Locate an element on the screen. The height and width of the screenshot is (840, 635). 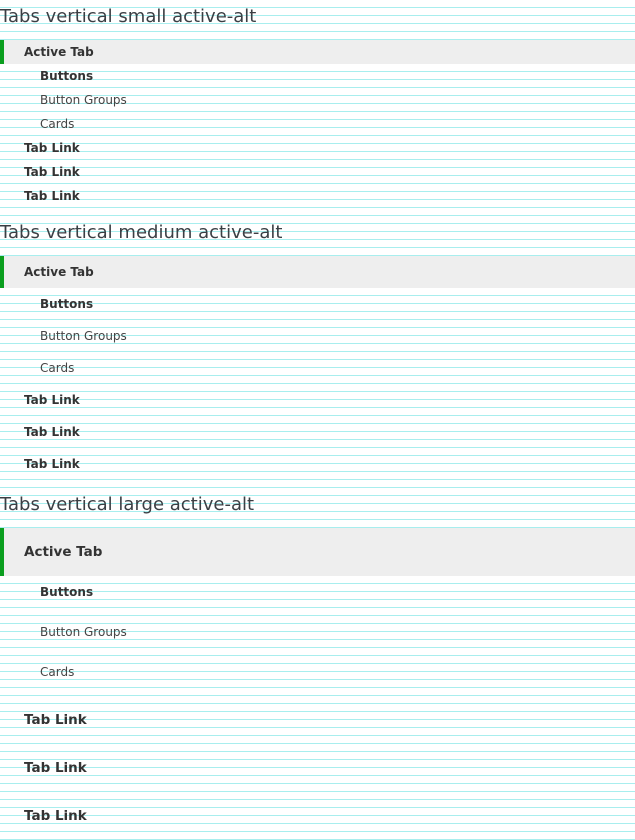
section-title-medium: Tabs vertical medium active-alt is located at coordinates (141, 232).